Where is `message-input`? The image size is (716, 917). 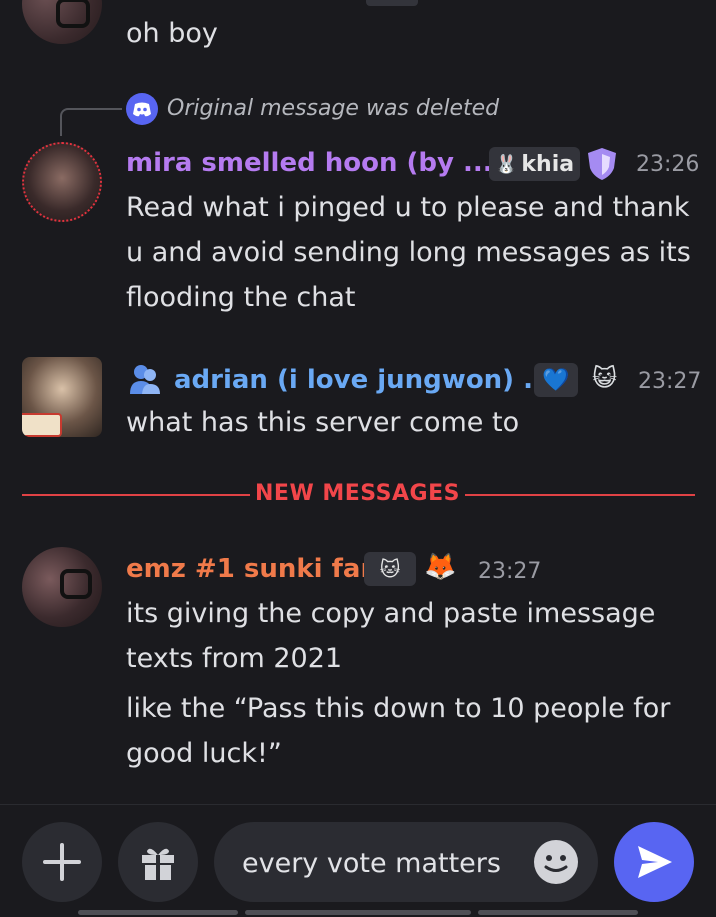 message-input is located at coordinates (382, 863).